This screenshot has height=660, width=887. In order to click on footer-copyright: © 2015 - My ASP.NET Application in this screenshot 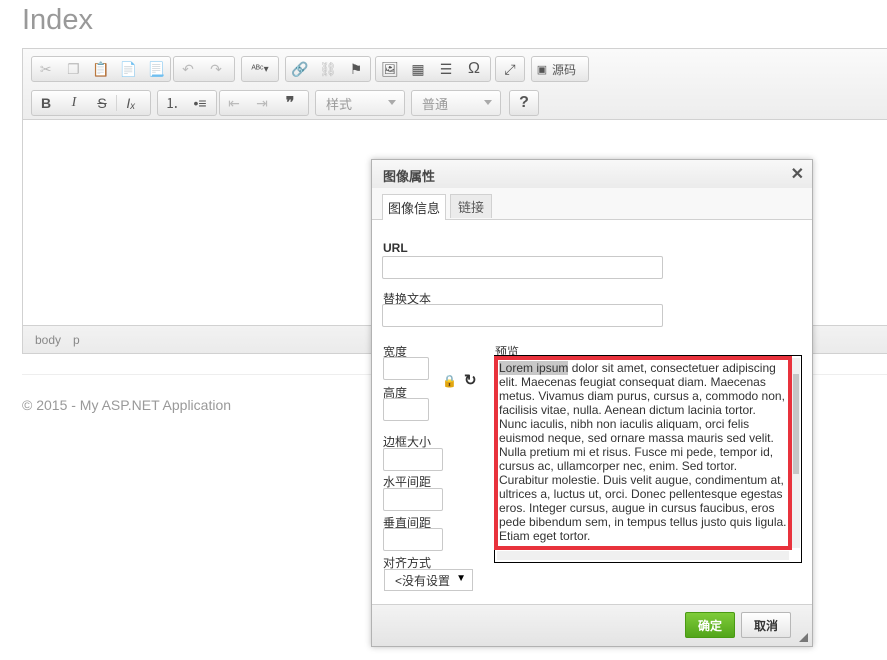, I will do `click(127, 405)`.